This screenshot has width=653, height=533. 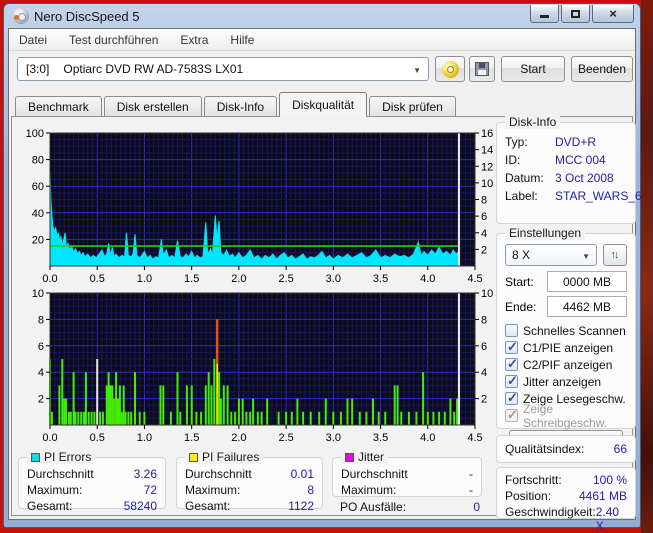 I want to click on quality-index-box: Qualitätsindex: 66, so click(x=566, y=449).